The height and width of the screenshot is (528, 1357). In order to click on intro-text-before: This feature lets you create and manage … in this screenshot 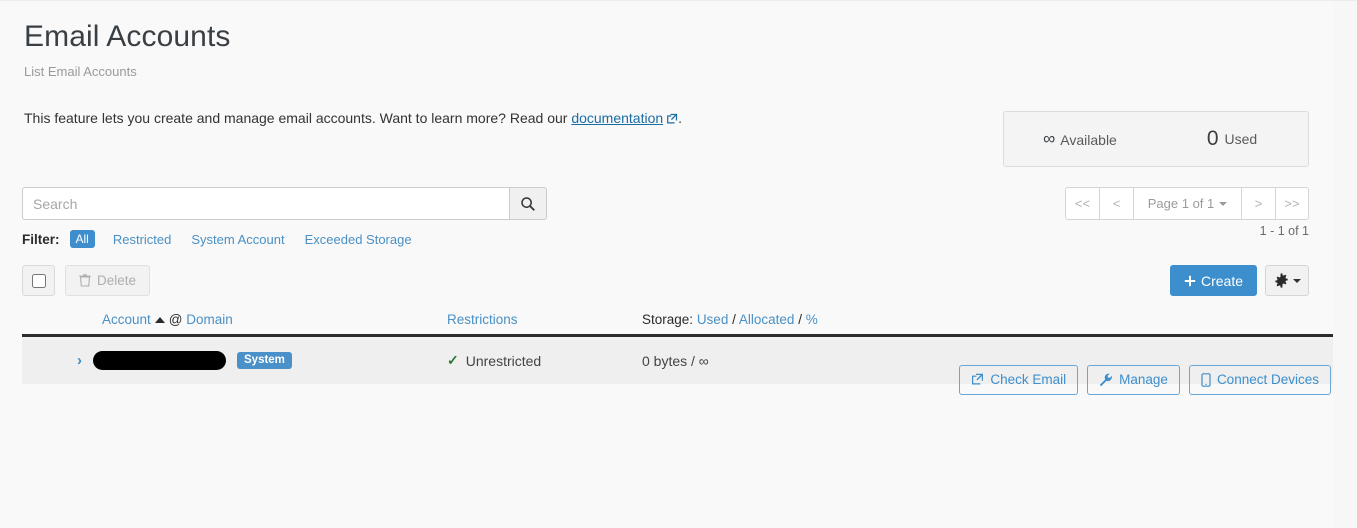, I will do `click(298, 118)`.